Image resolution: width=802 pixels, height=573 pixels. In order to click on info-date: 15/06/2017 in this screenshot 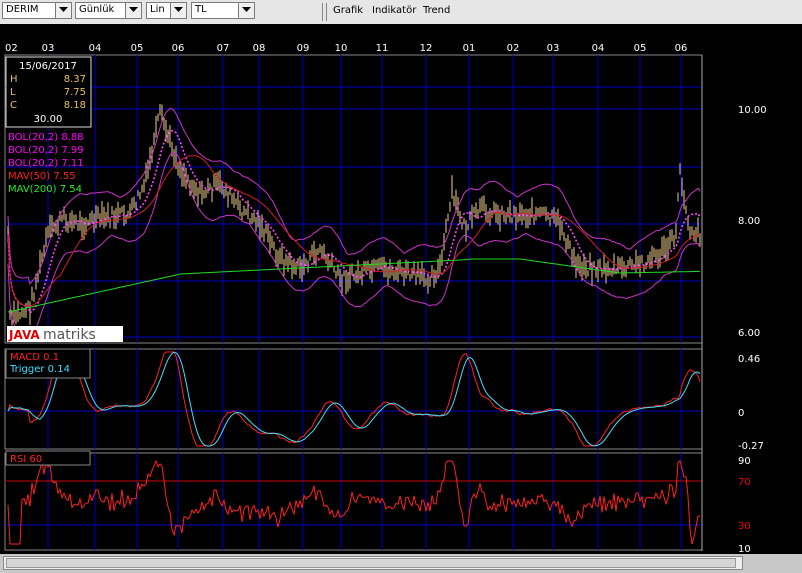, I will do `click(48, 66)`.